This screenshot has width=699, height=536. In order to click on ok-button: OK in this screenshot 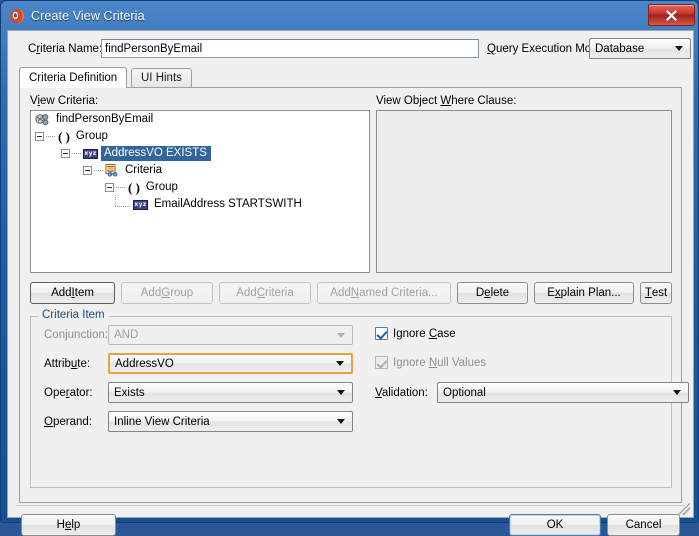, I will do `click(555, 525)`.